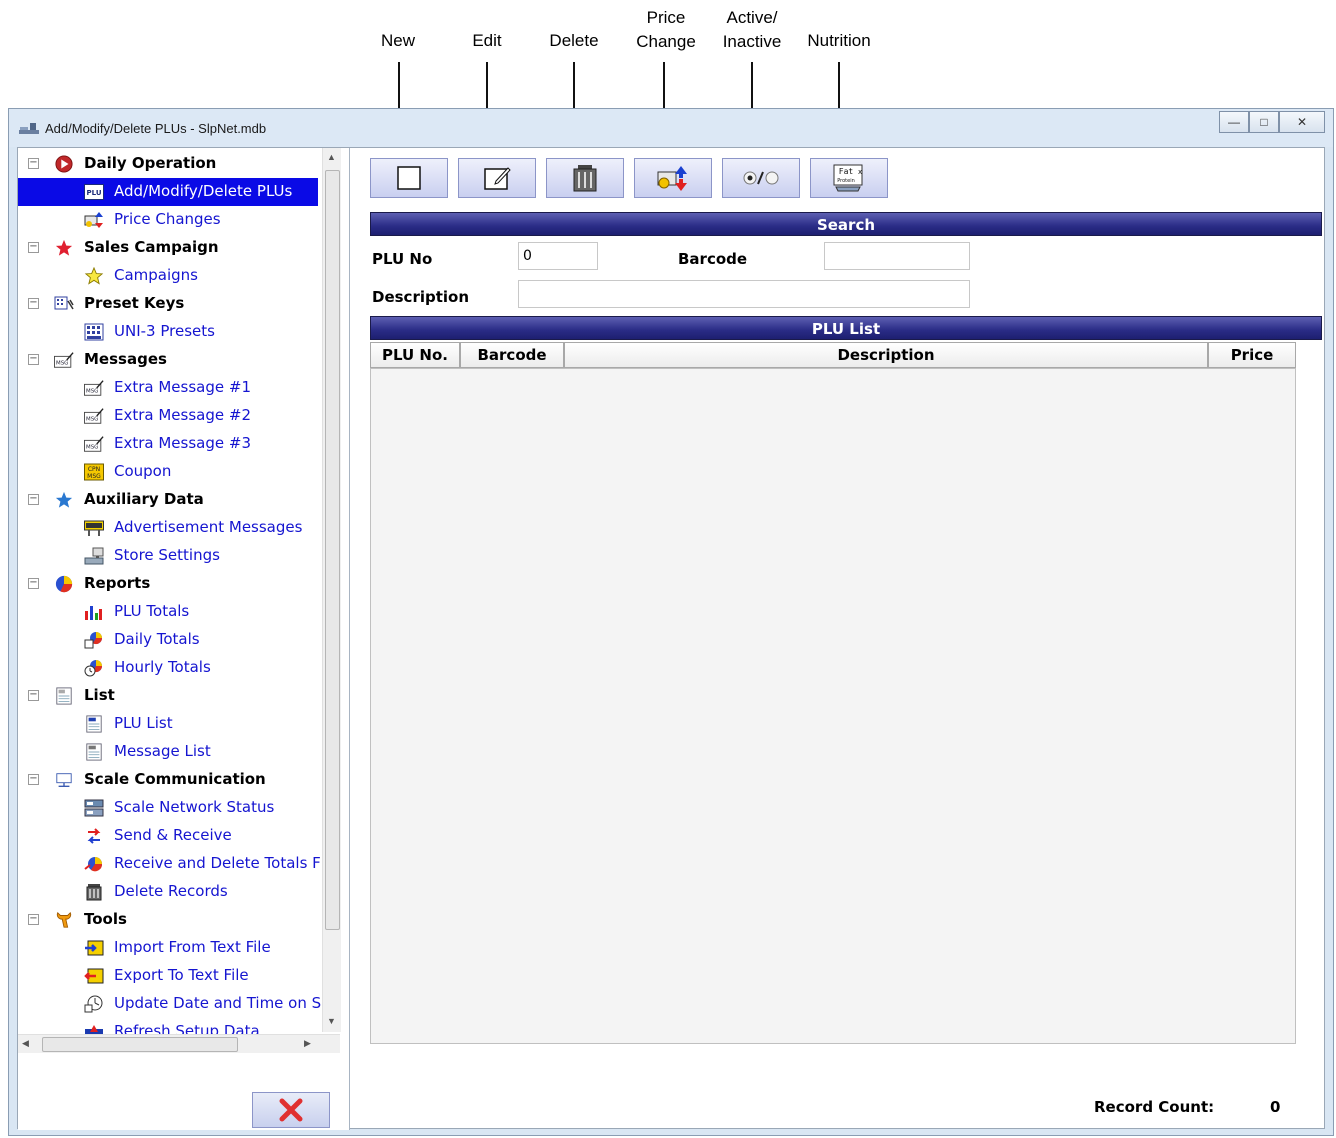 The image size is (1336, 1138). What do you see at coordinates (168, 780) in the screenshot?
I see `tree-category-scale-communication: − Scale Communication` at bounding box center [168, 780].